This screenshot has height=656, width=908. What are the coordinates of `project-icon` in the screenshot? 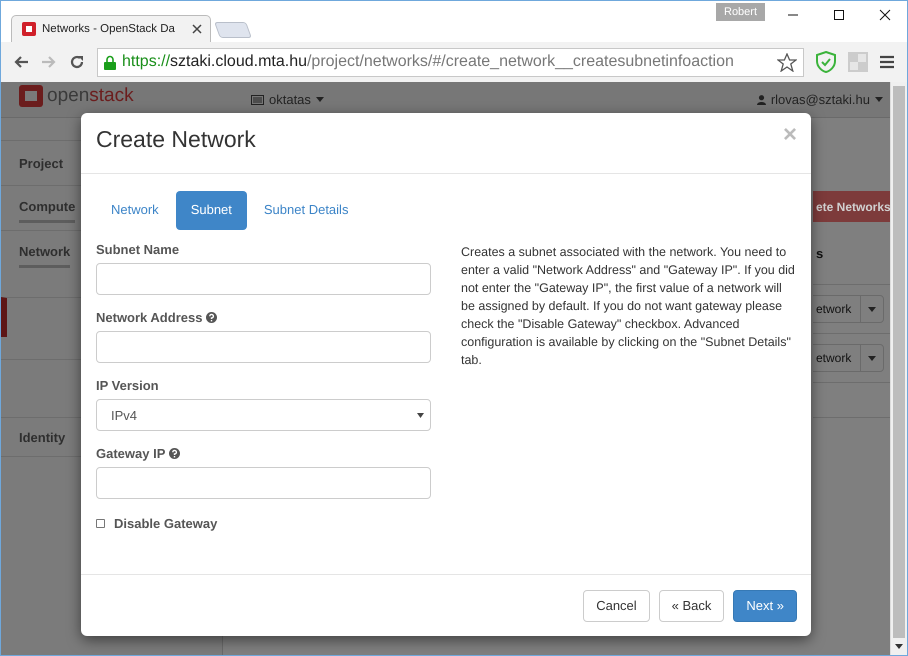 It's located at (257, 99).